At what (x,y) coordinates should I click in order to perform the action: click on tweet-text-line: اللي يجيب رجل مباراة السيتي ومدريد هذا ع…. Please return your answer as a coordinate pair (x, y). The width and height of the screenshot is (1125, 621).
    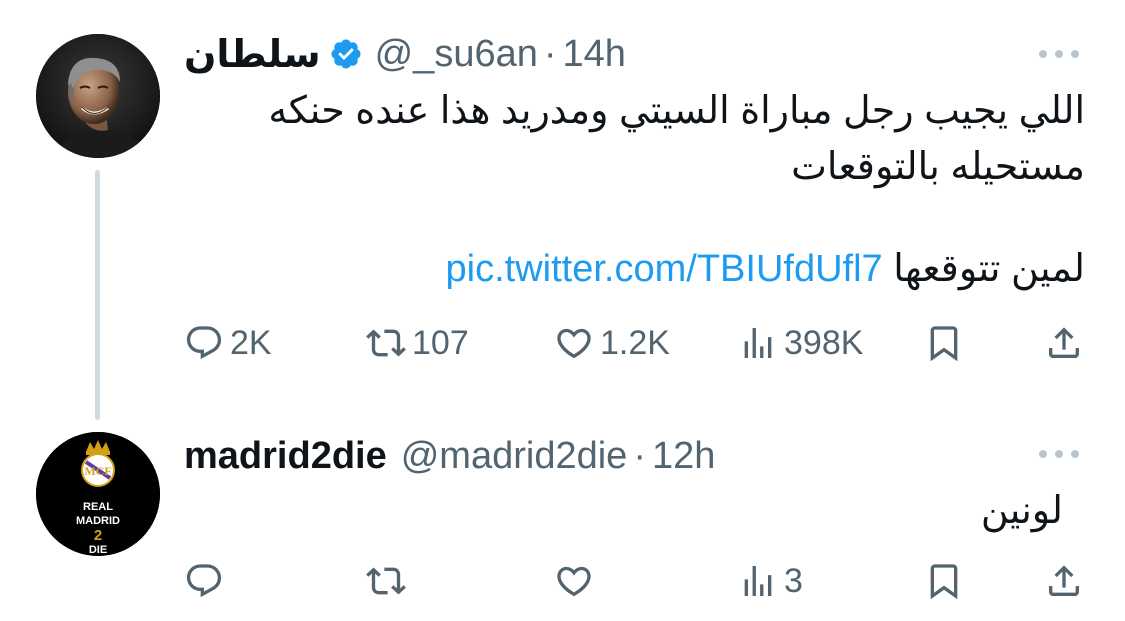
    Looking at the image, I should click on (676, 111).